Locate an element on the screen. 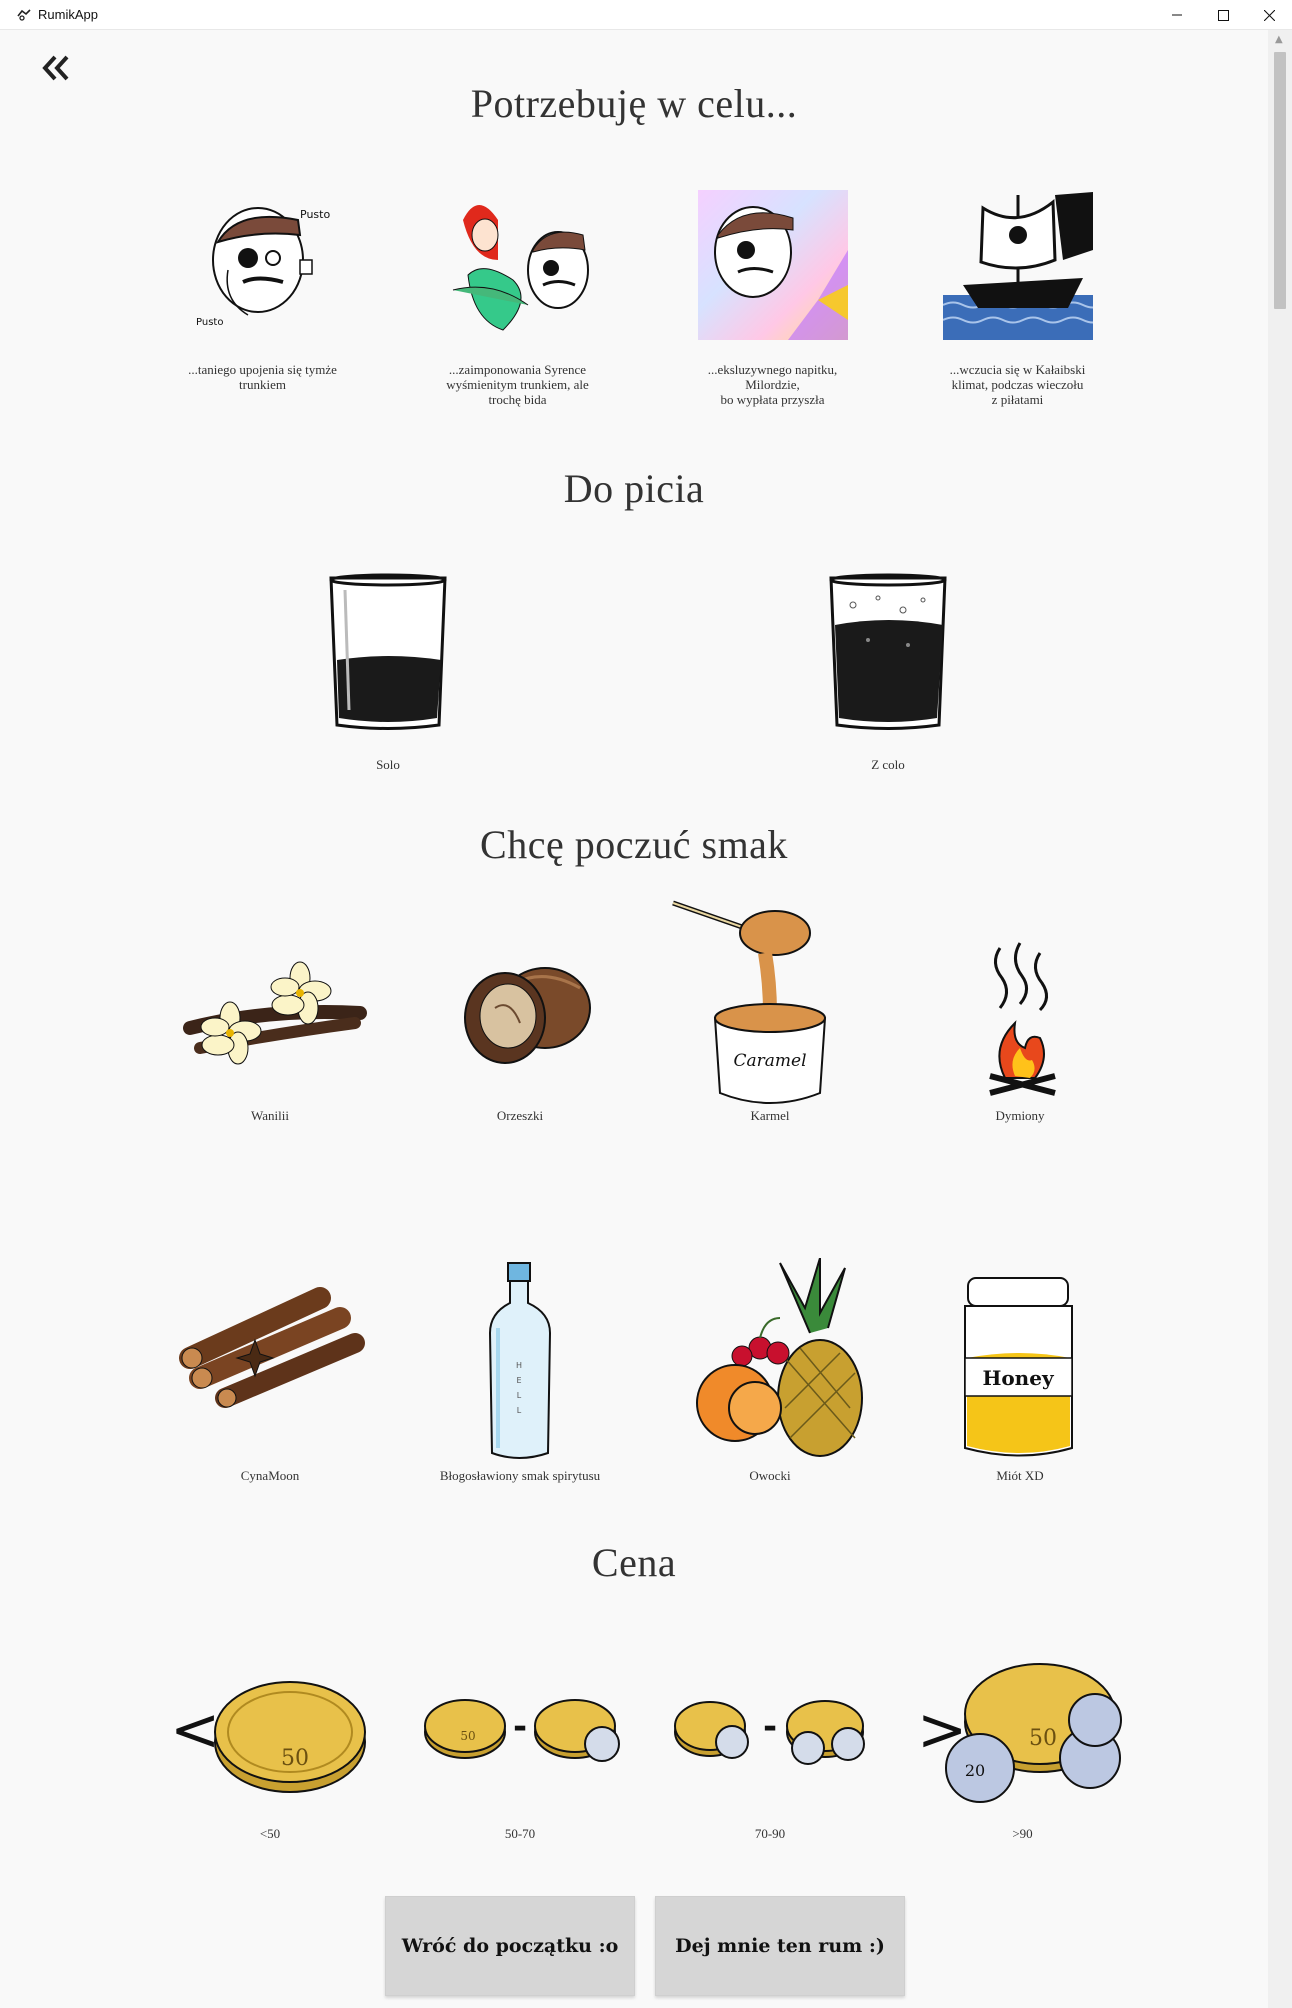 This screenshot has width=1292, height=2008. price-option-70-90: - 70-90 is located at coordinates (770, 1745).